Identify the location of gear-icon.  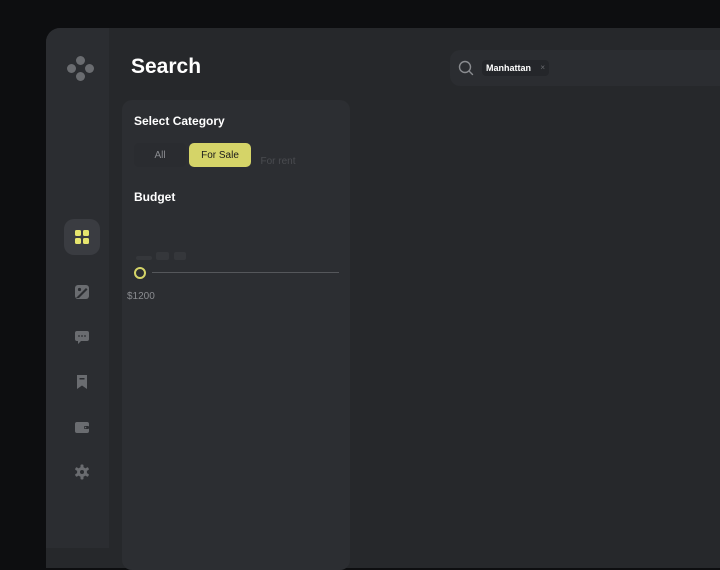
(82, 472).